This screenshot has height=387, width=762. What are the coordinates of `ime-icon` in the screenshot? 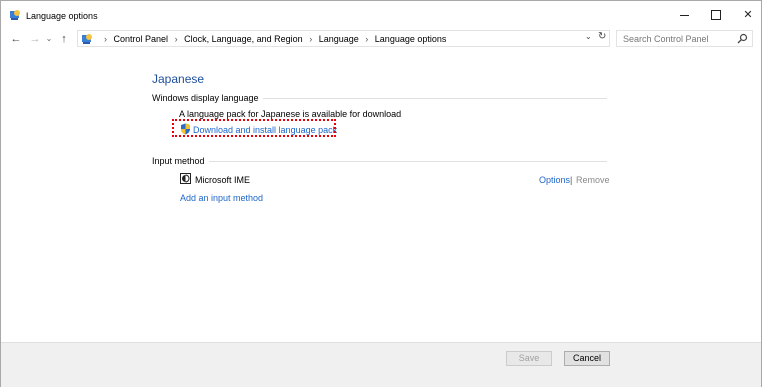 It's located at (185, 178).